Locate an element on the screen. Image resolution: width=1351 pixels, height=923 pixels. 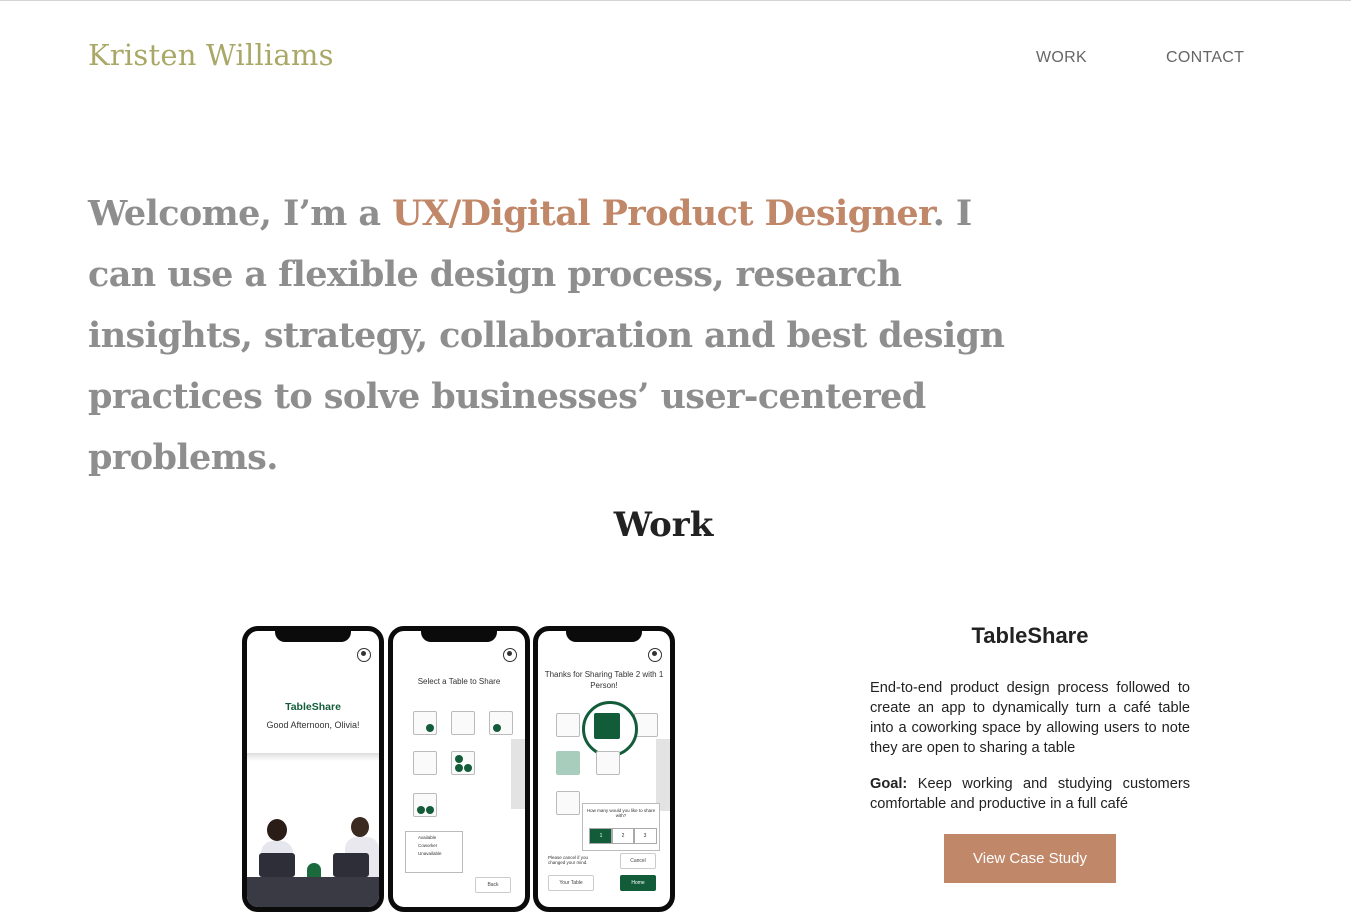
site-logo: Kristen Williams is located at coordinates (211, 55).